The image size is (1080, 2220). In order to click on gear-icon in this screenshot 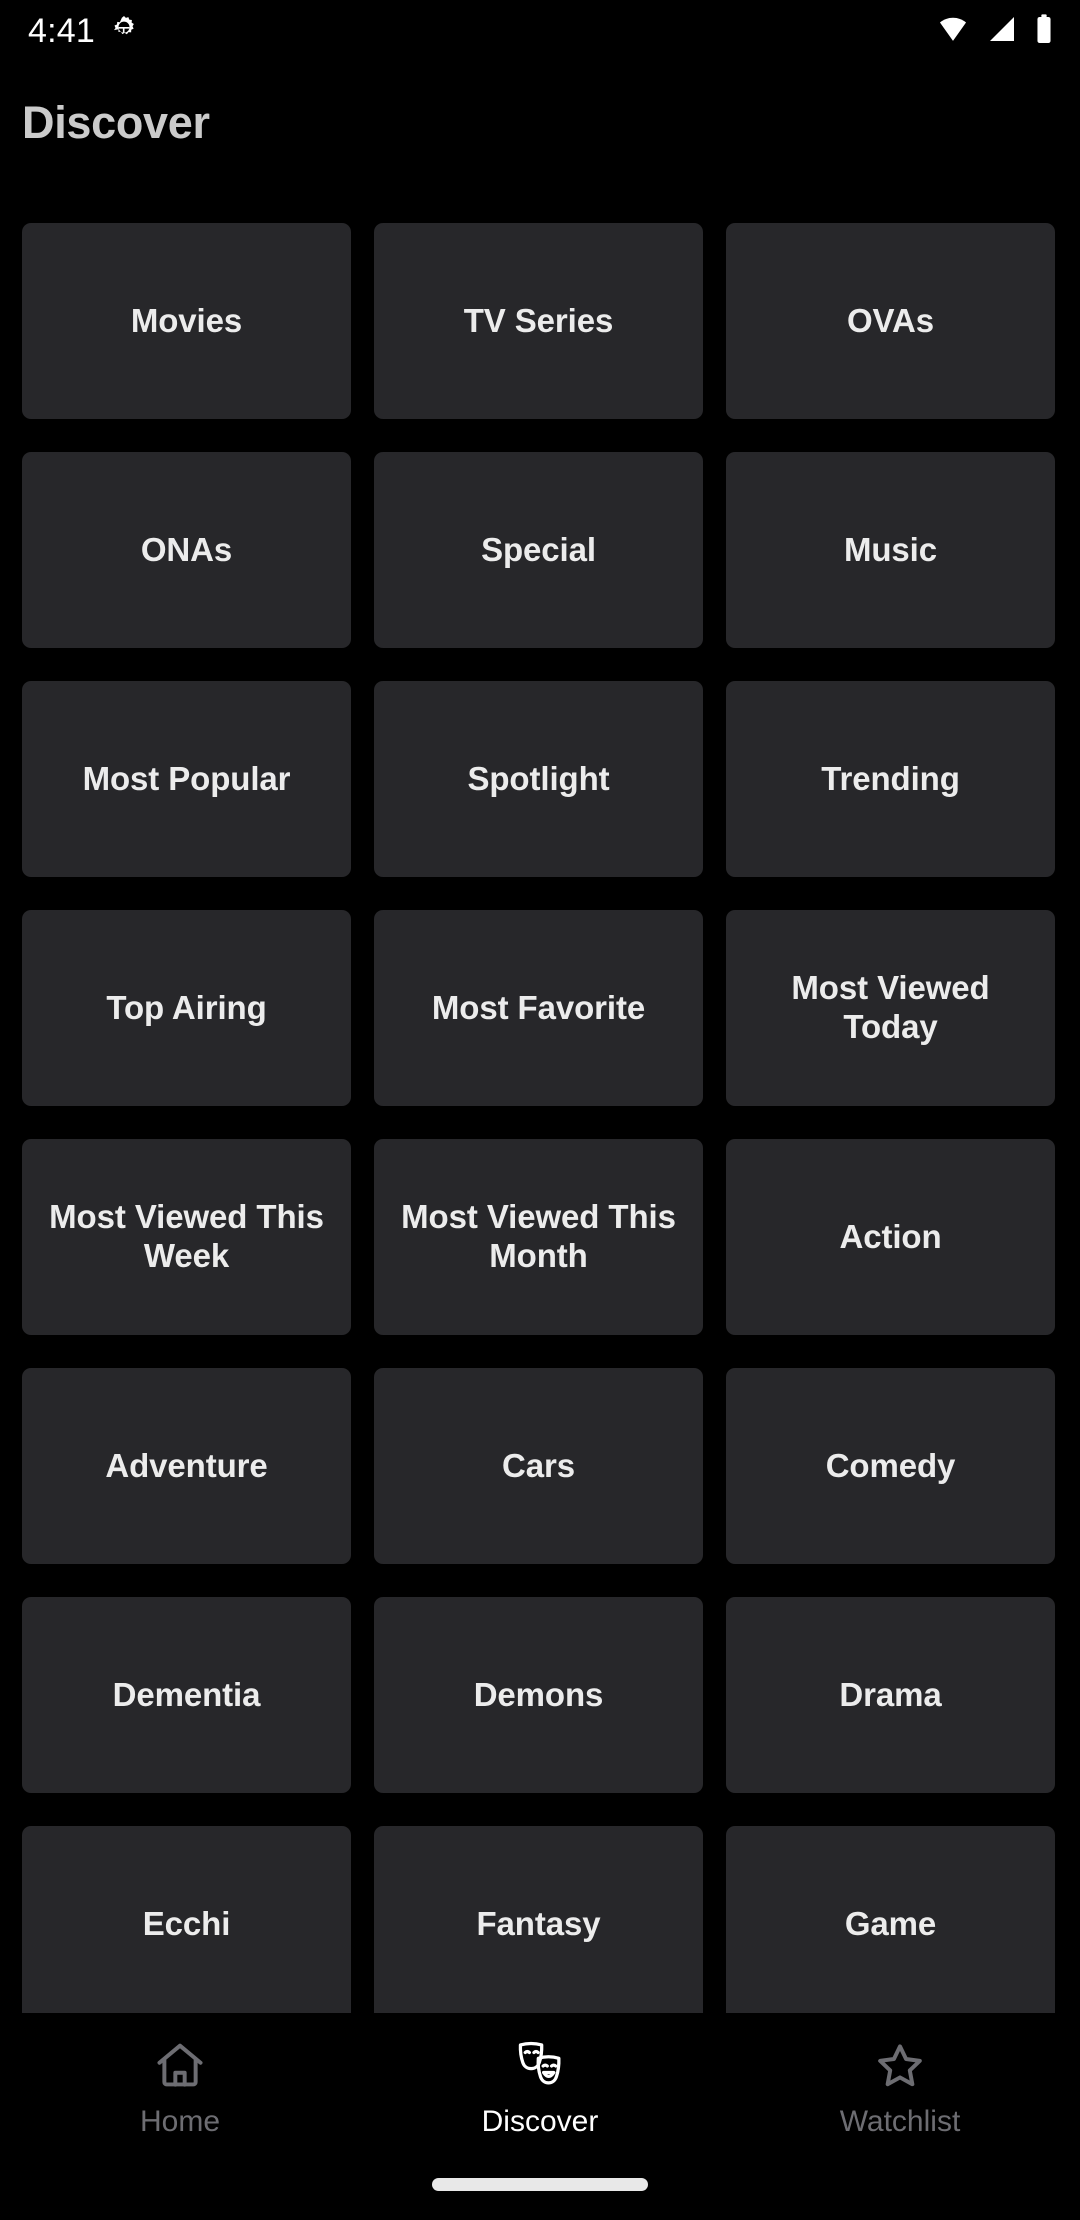, I will do `click(124, 31)`.